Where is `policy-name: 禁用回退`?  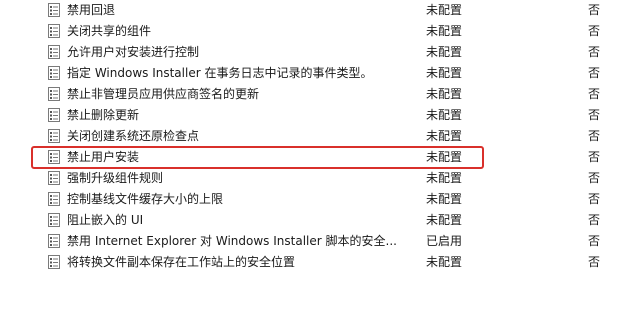
policy-name: 禁用回退 is located at coordinates (91, 10).